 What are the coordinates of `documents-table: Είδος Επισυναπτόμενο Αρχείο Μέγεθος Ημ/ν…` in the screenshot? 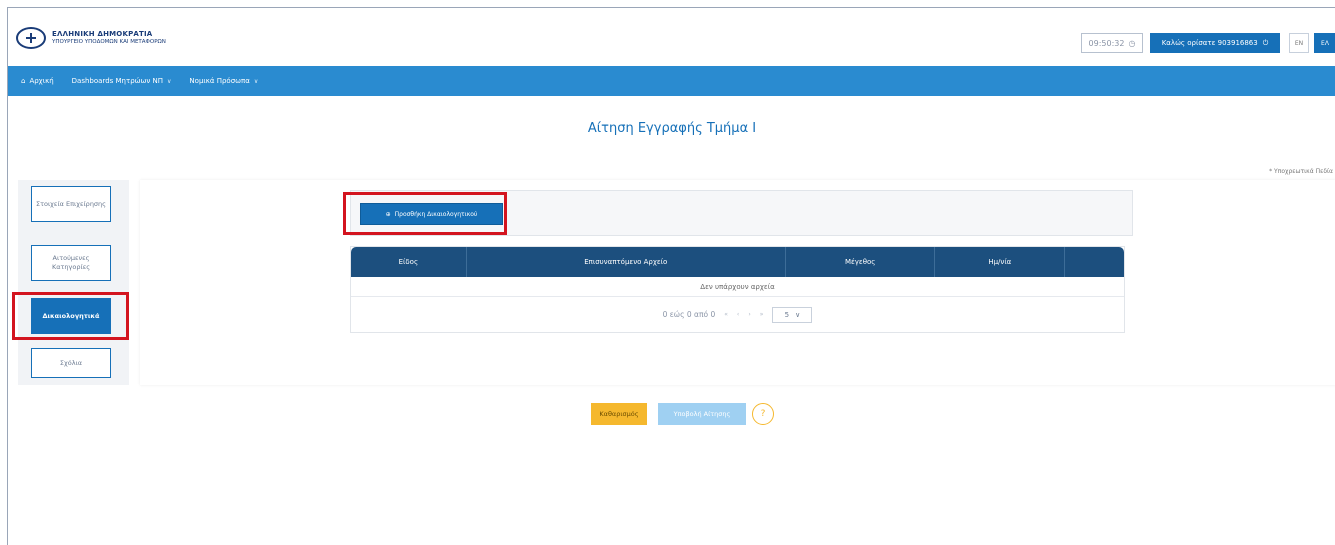 It's located at (737, 289).